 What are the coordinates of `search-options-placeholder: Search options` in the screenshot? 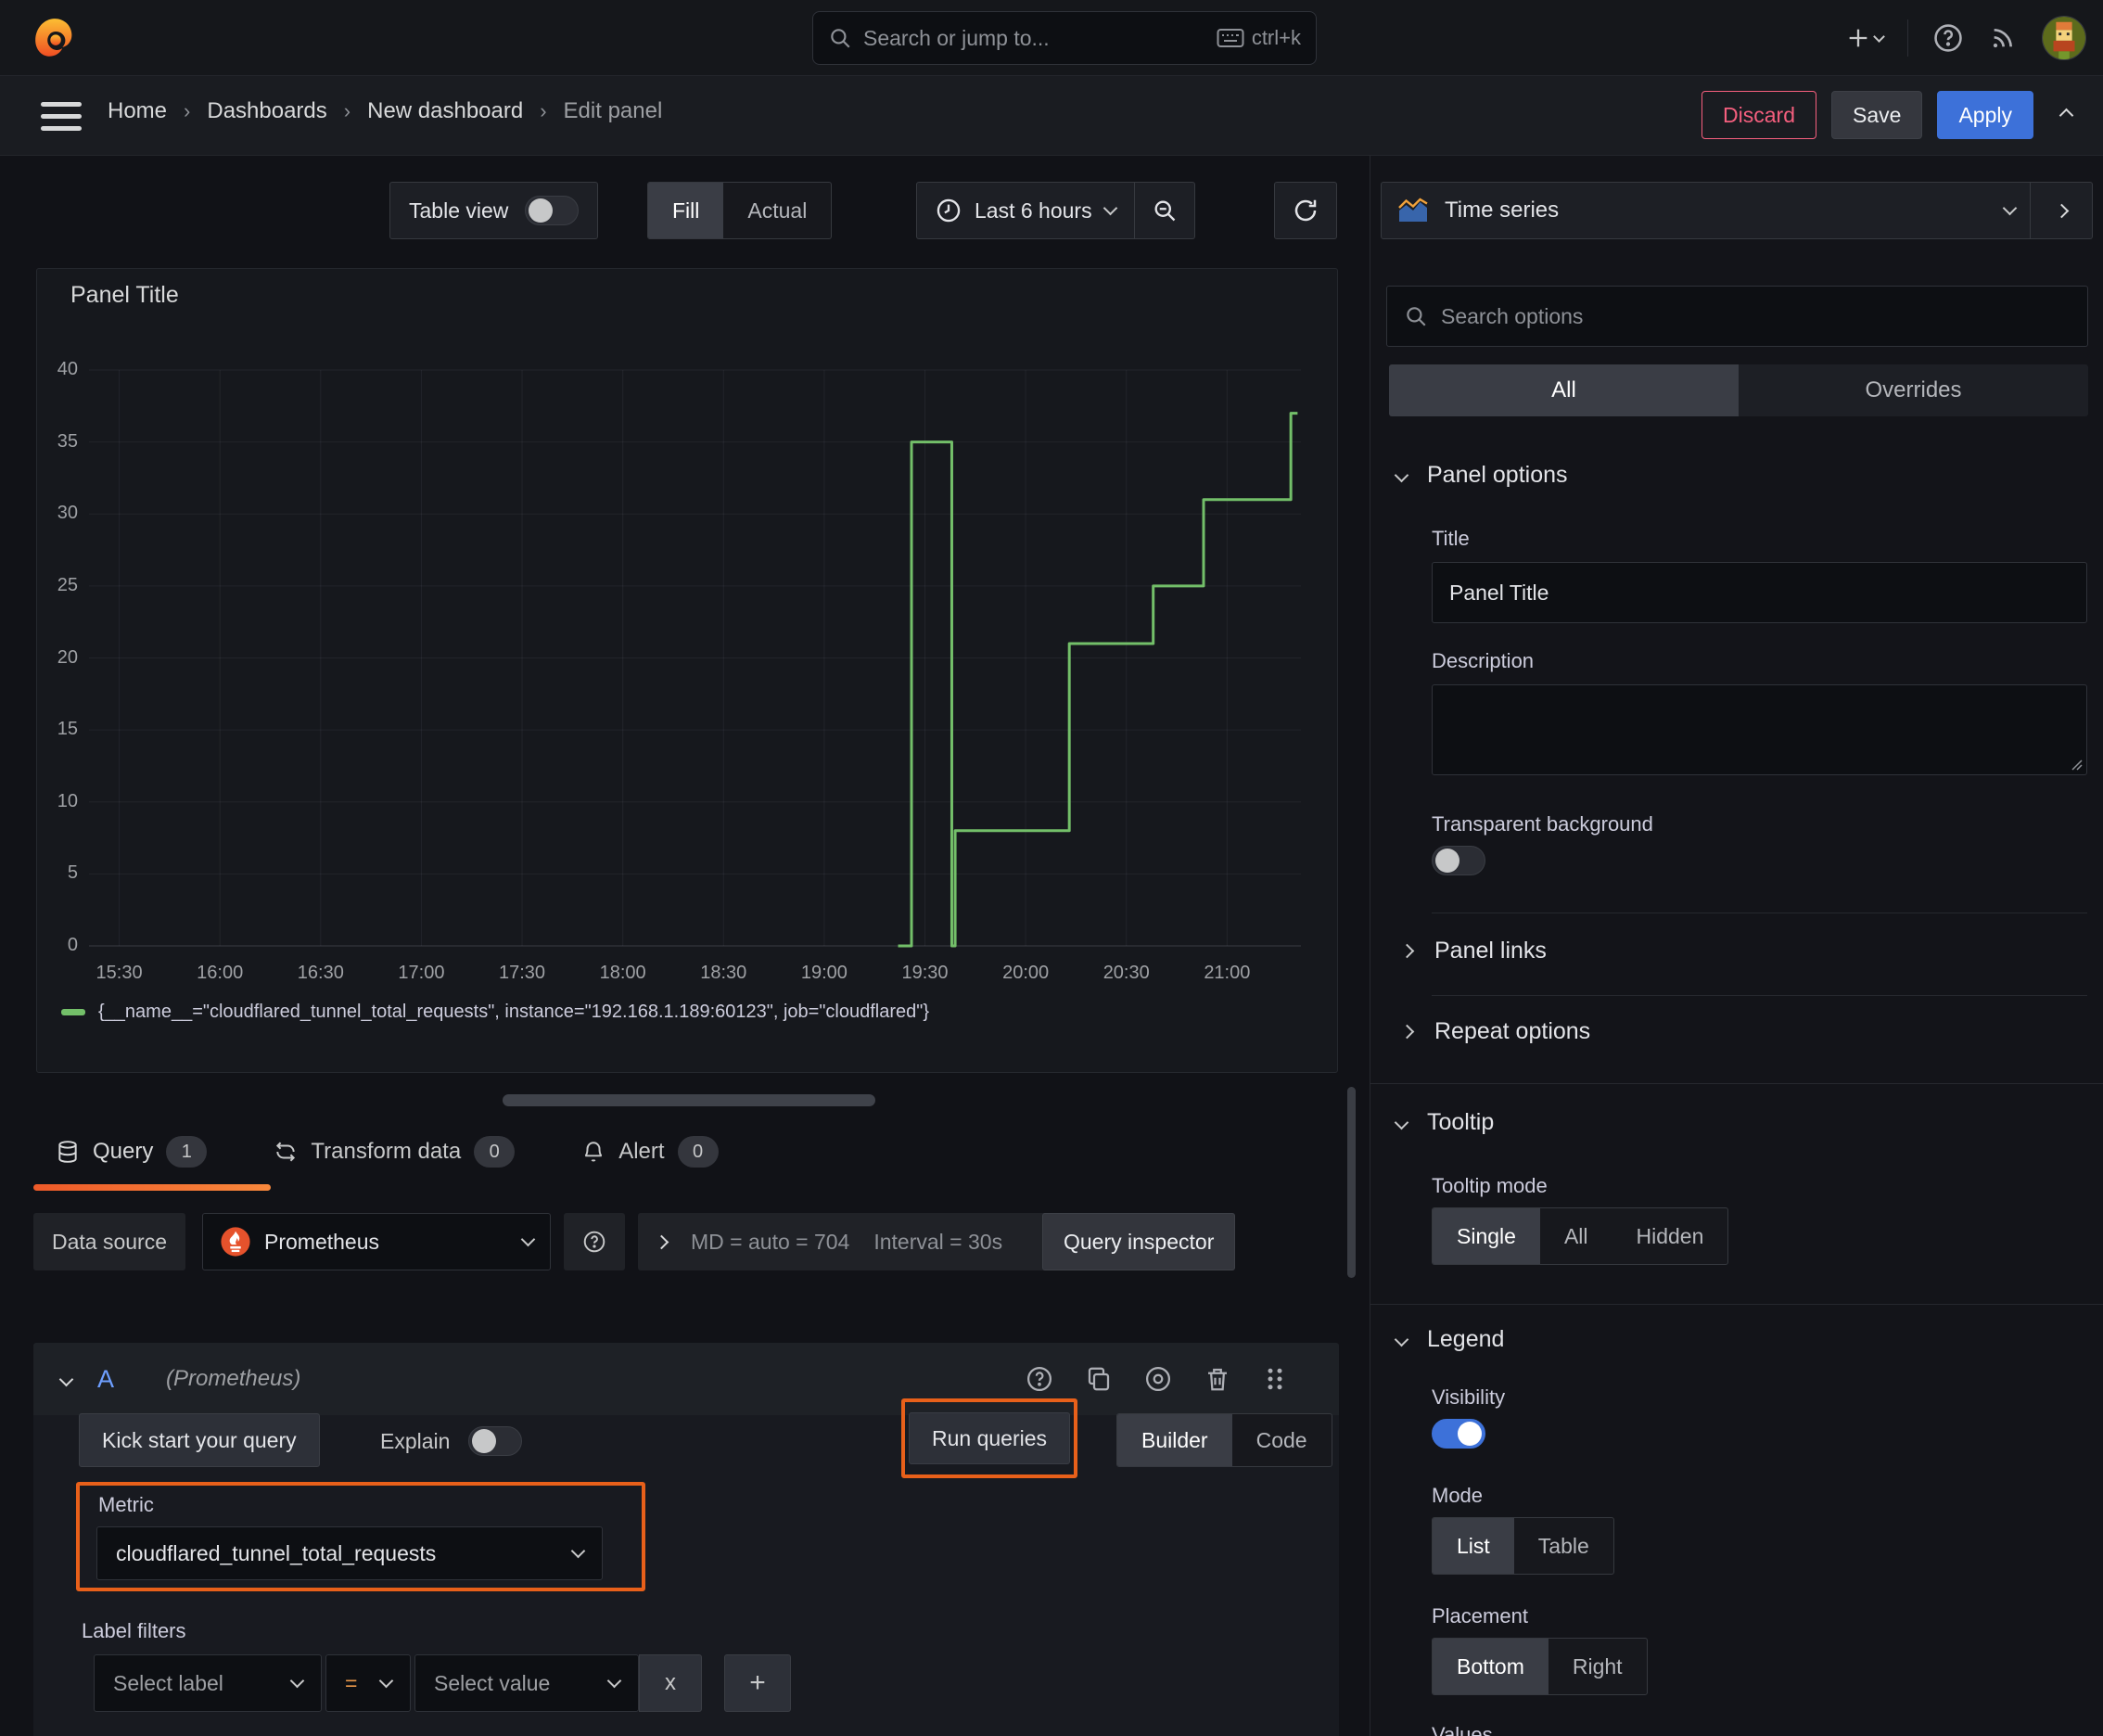 It's located at (1512, 316).